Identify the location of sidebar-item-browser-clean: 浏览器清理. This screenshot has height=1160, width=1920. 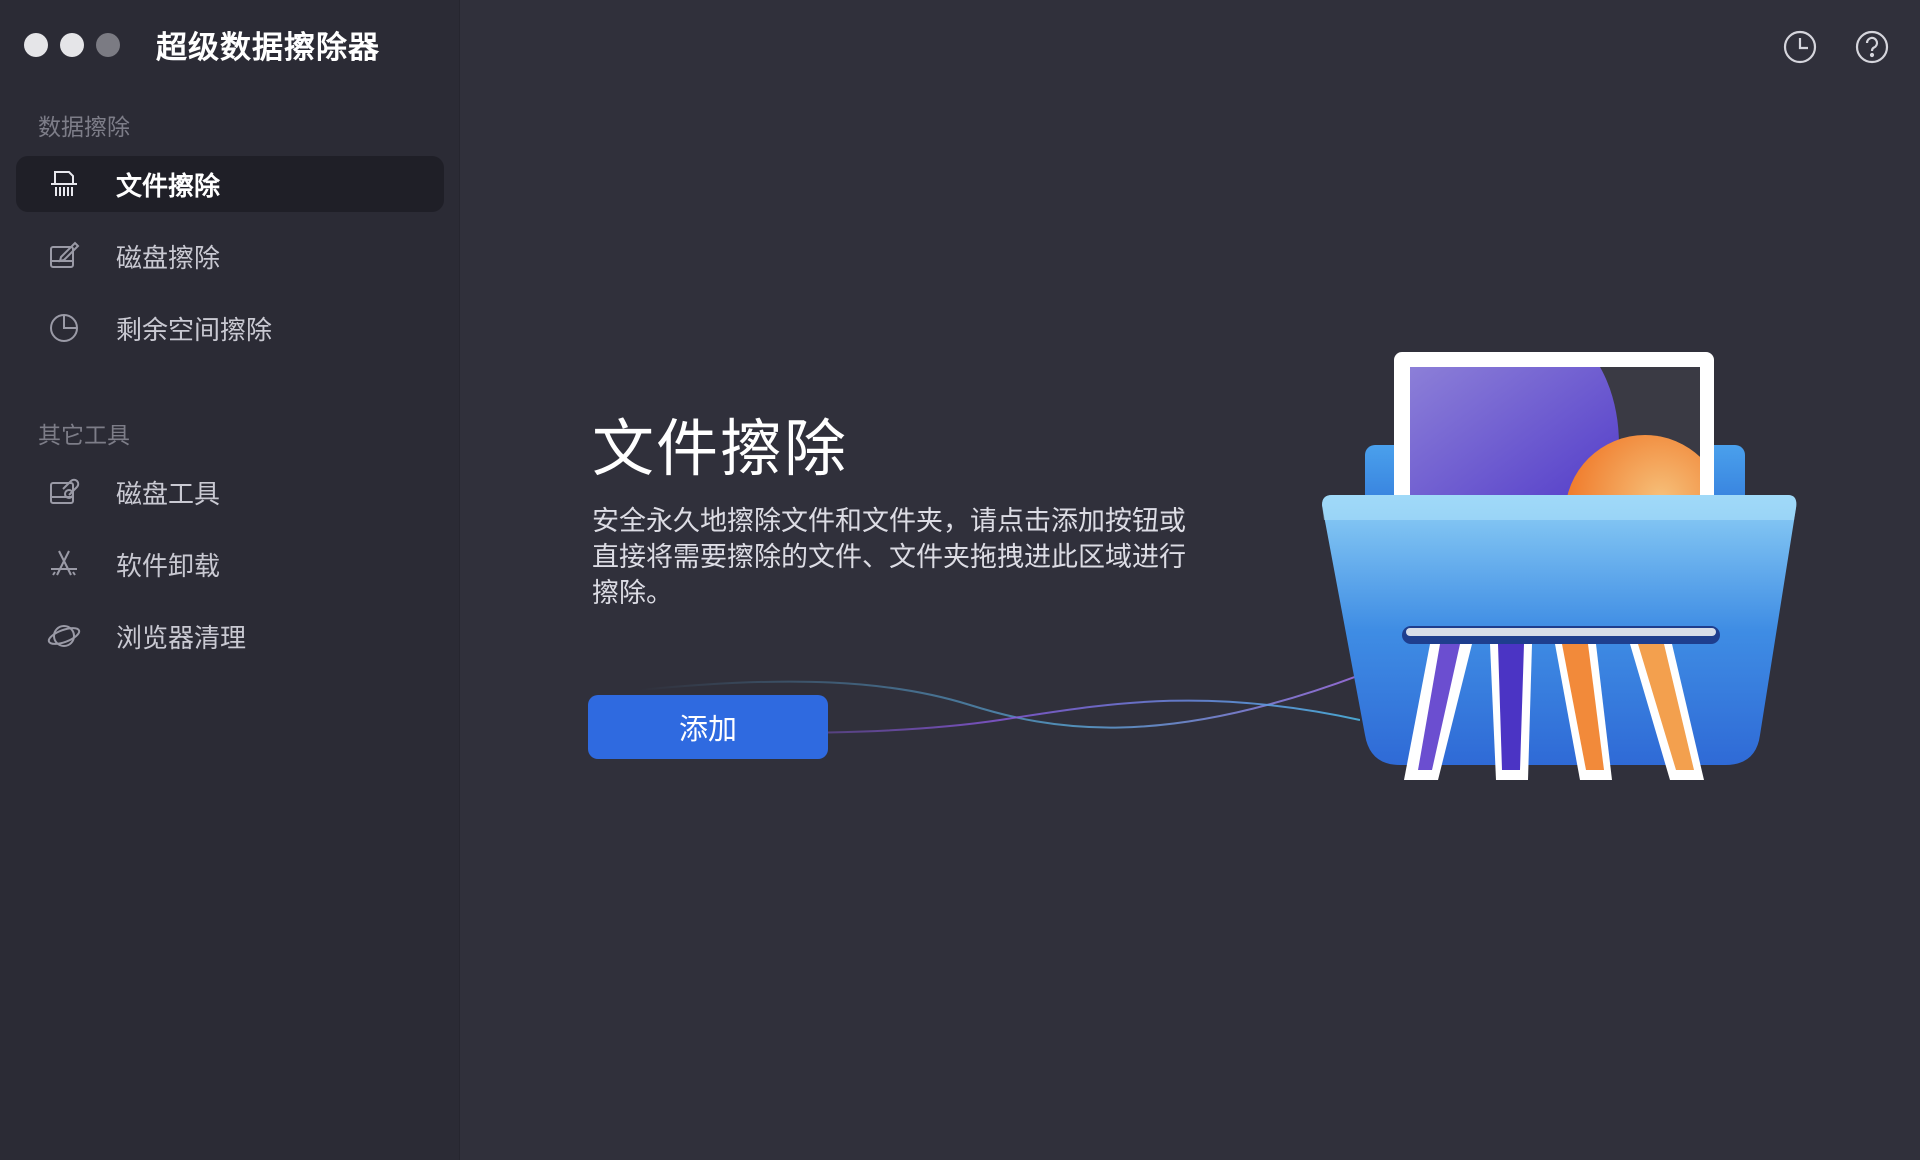
(230, 636).